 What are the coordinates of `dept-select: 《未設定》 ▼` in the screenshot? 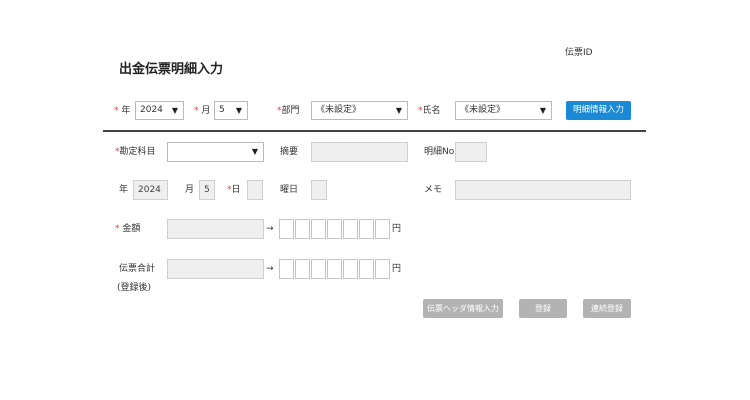 It's located at (359, 110).